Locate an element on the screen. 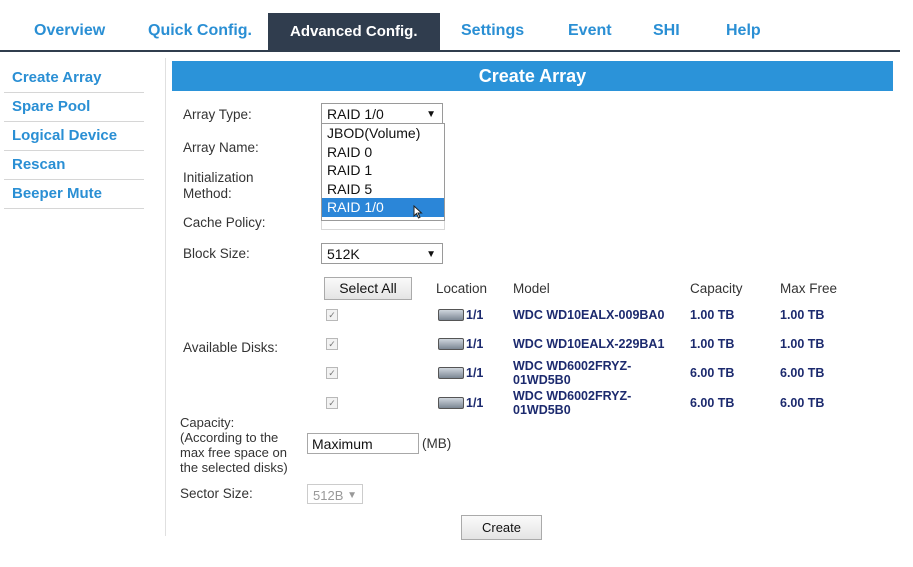 This screenshot has width=913, height=567. option-jbod: JBOD(Volume) is located at coordinates (383, 133).